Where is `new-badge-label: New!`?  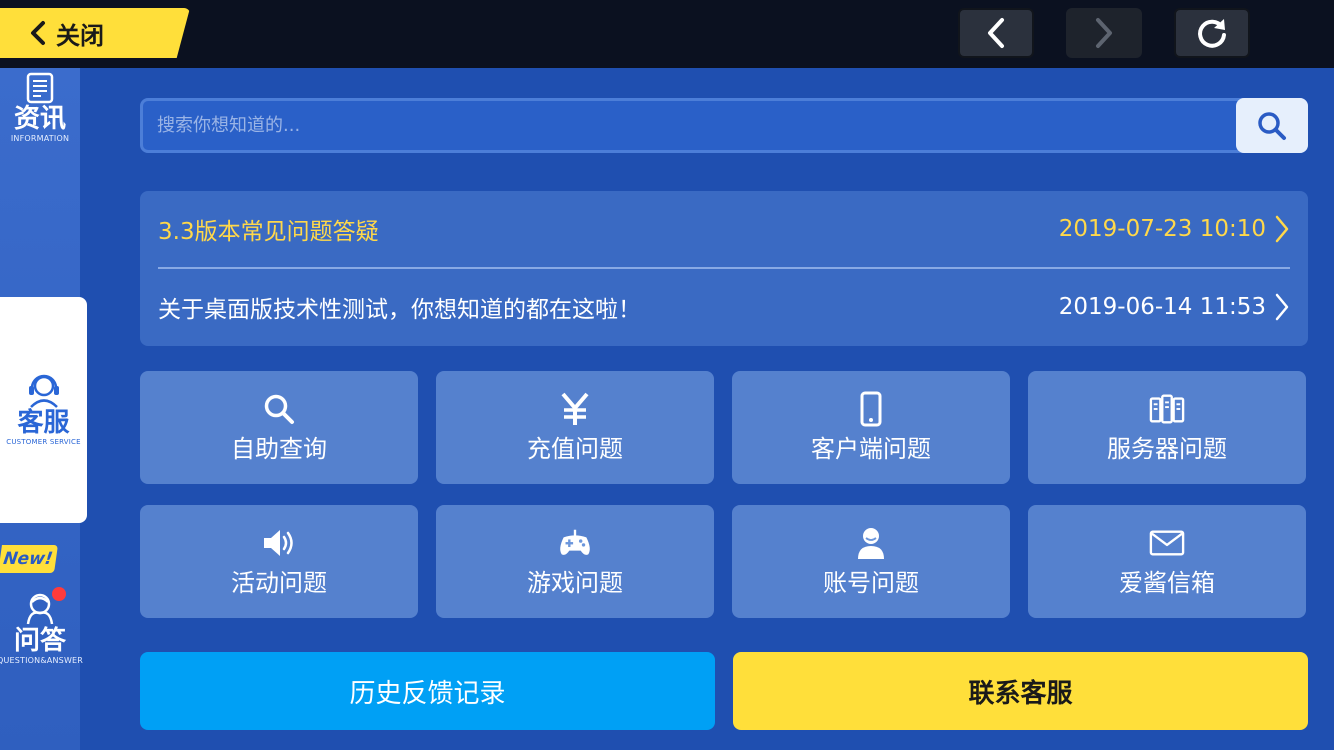 new-badge-label: New! is located at coordinates (28, 559).